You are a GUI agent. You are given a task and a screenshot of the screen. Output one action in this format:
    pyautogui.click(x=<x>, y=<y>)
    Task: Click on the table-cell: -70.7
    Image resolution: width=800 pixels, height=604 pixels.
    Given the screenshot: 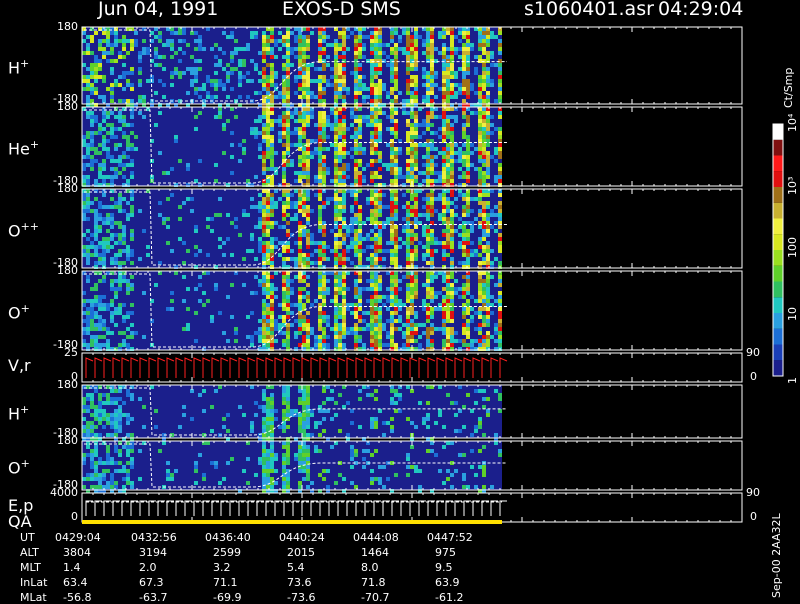 What is the action you would take?
    pyautogui.click(x=375, y=597)
    